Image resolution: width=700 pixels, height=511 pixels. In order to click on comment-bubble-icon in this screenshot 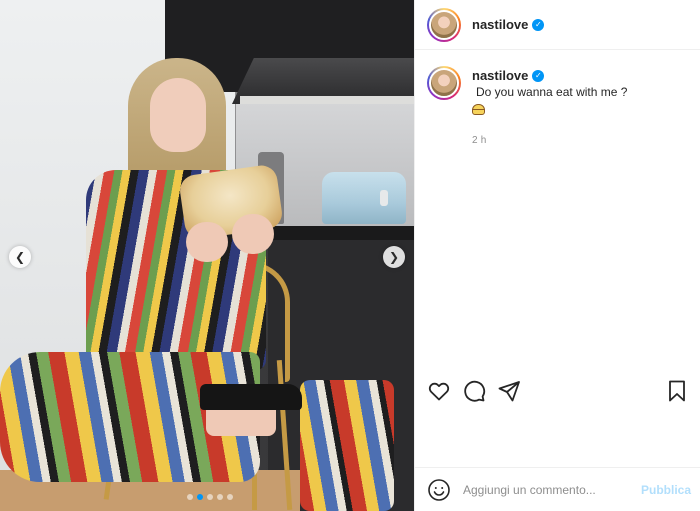, I will do `click(474, 391)`.